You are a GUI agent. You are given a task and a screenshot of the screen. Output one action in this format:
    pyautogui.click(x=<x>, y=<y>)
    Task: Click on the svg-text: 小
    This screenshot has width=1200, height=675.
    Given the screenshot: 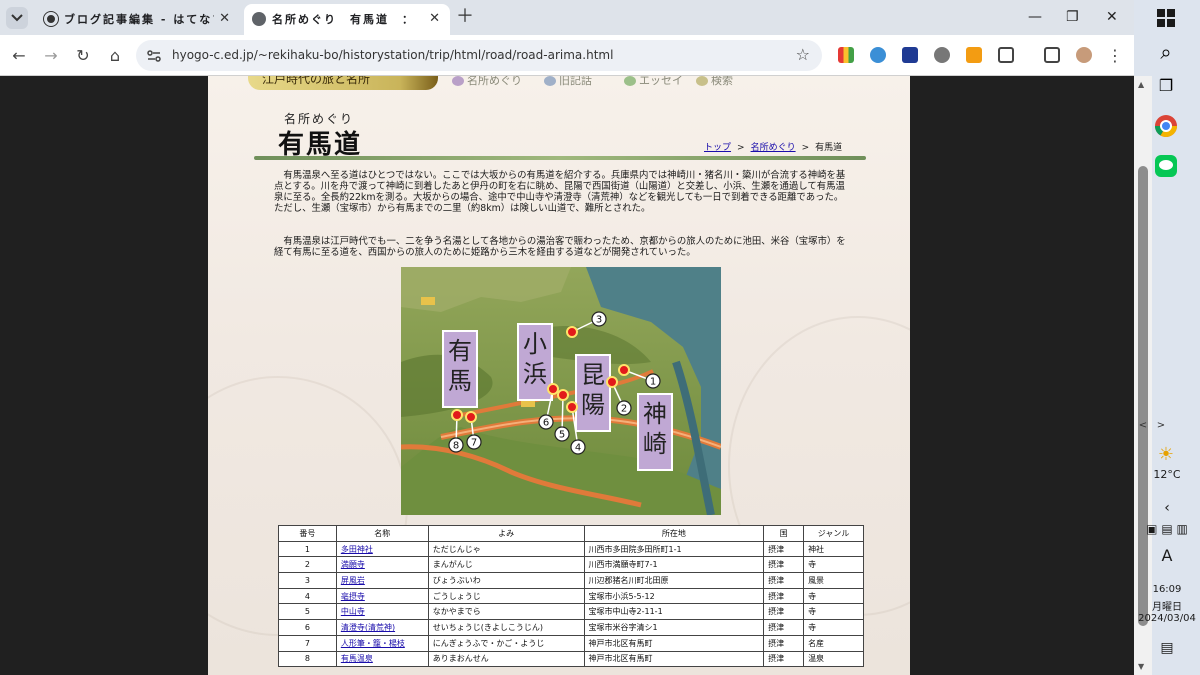 What is the action you would take?
    pyautogui.click(x=535, y=344)
    